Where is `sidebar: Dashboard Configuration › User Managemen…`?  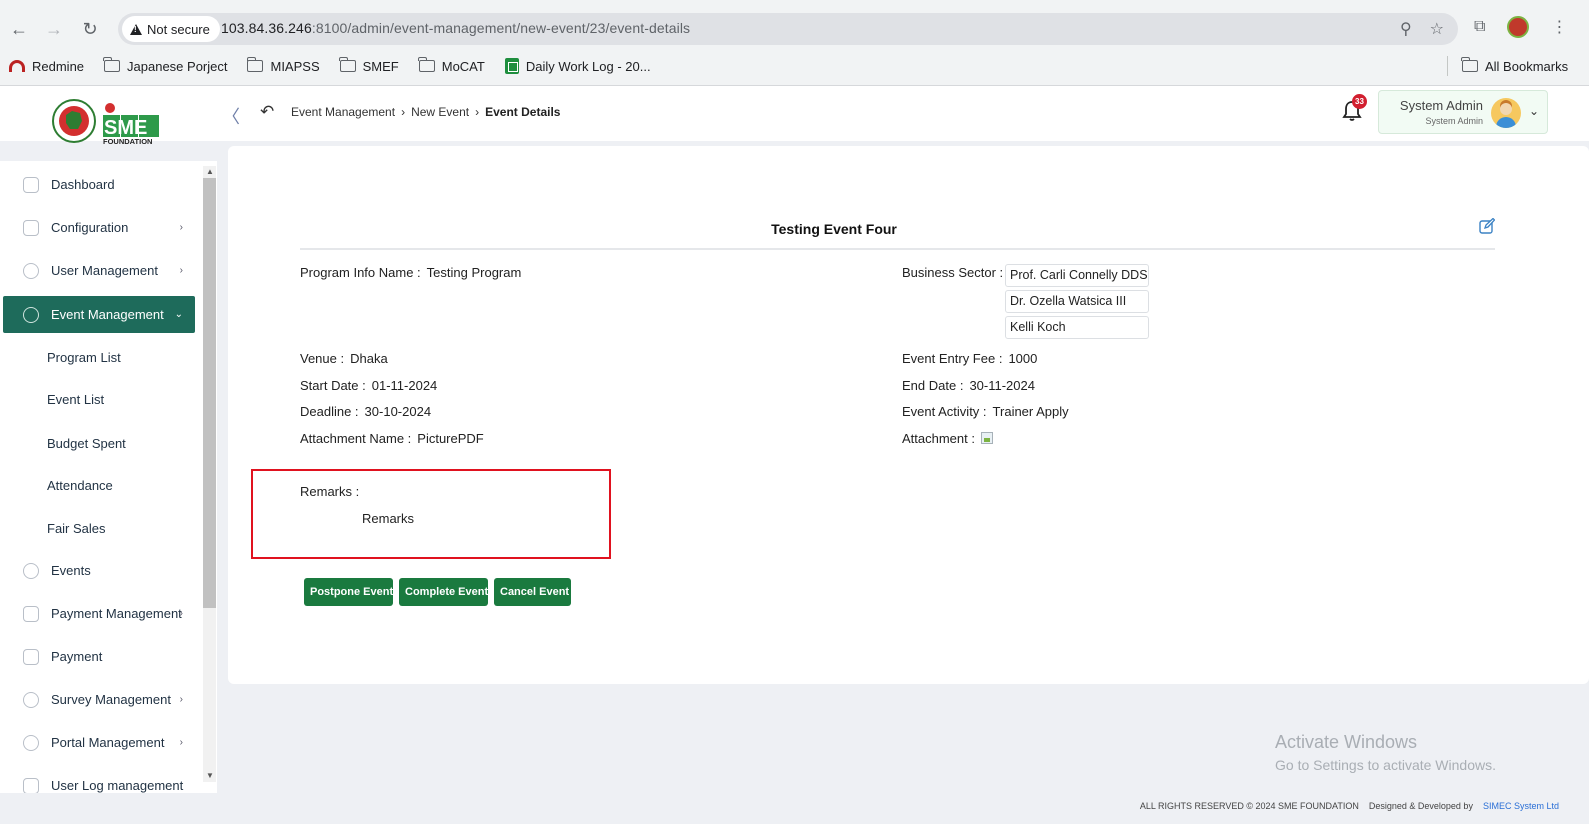 sidebar: Dashboard Configuration › User Managemen… is located at coordinates (108, 477).